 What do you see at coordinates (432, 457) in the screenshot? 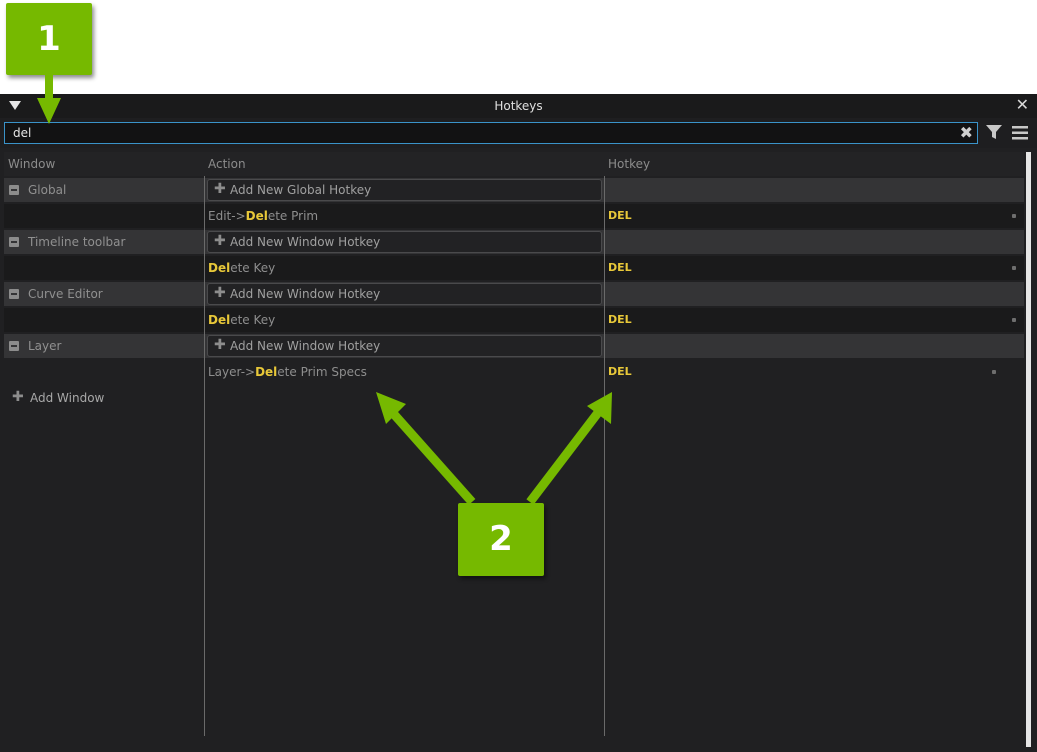
I see `arrow-to-action-column` at bounding box center [432, 457].